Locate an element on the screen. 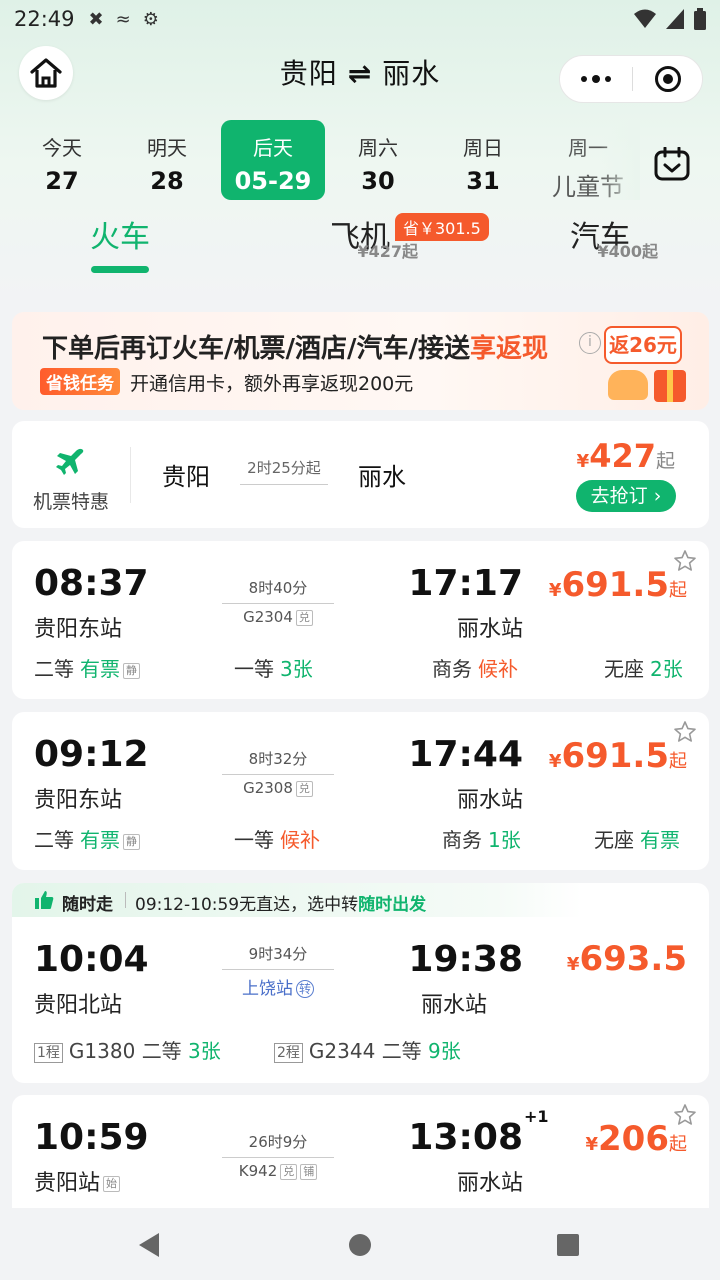 The width and height of the screenshot is (720, 1280). back-button is located at coordinates (149, 1245).